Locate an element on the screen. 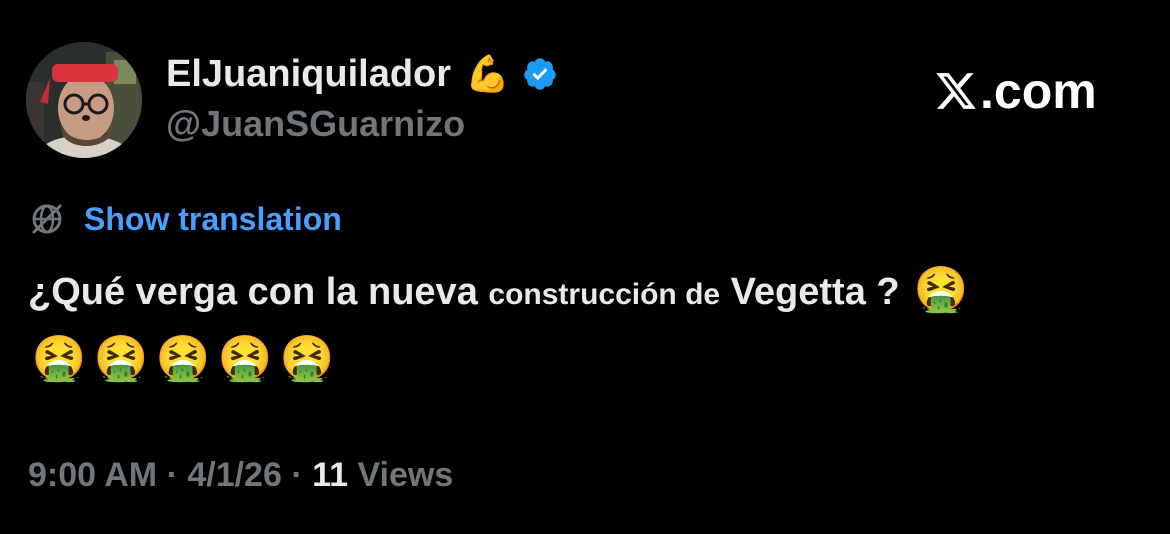 This screenshot has height=534, width=1170. tweet-text-small: construcción de is located at coordinates (604, 294).